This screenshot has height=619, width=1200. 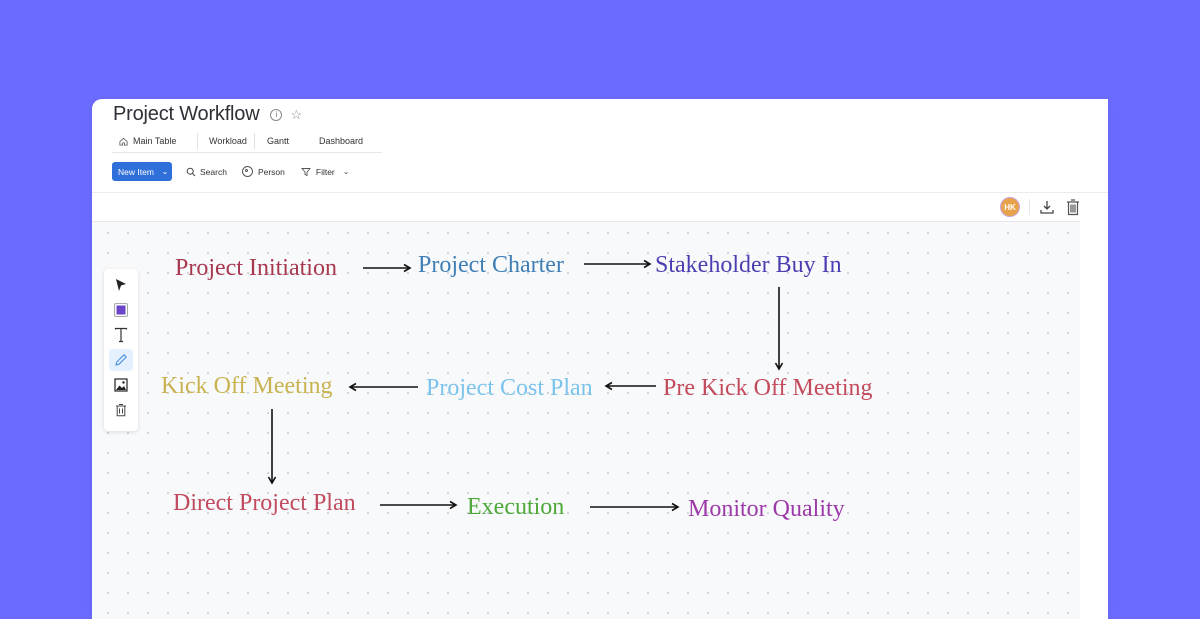 What do you see at coordinates (186, 114) in the screenshot?
I see `board-title: Project Workflow` at bounding box center [186, 114].